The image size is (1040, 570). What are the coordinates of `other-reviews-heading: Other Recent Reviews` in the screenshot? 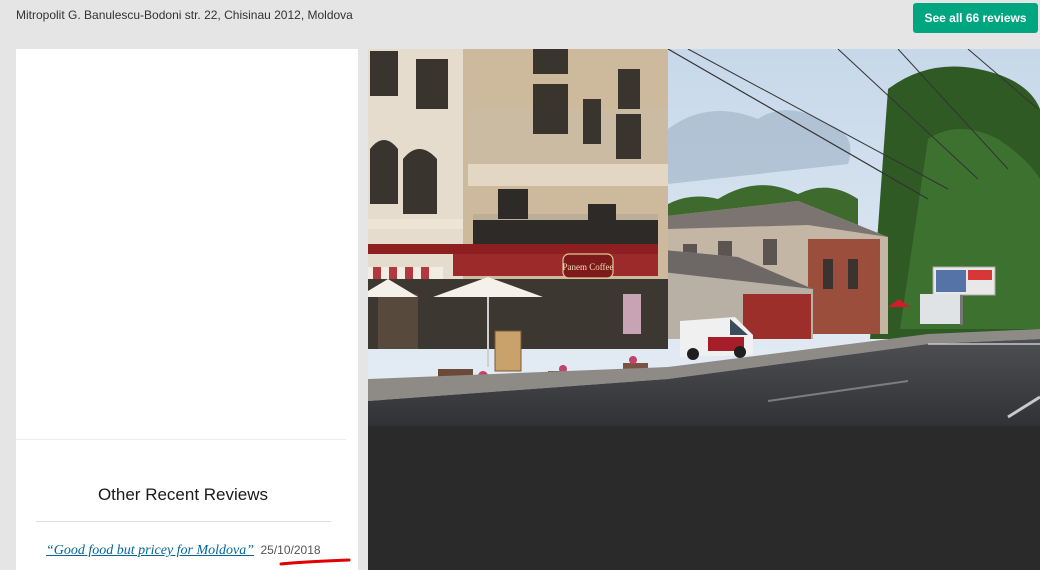 It's located at (183, 494).